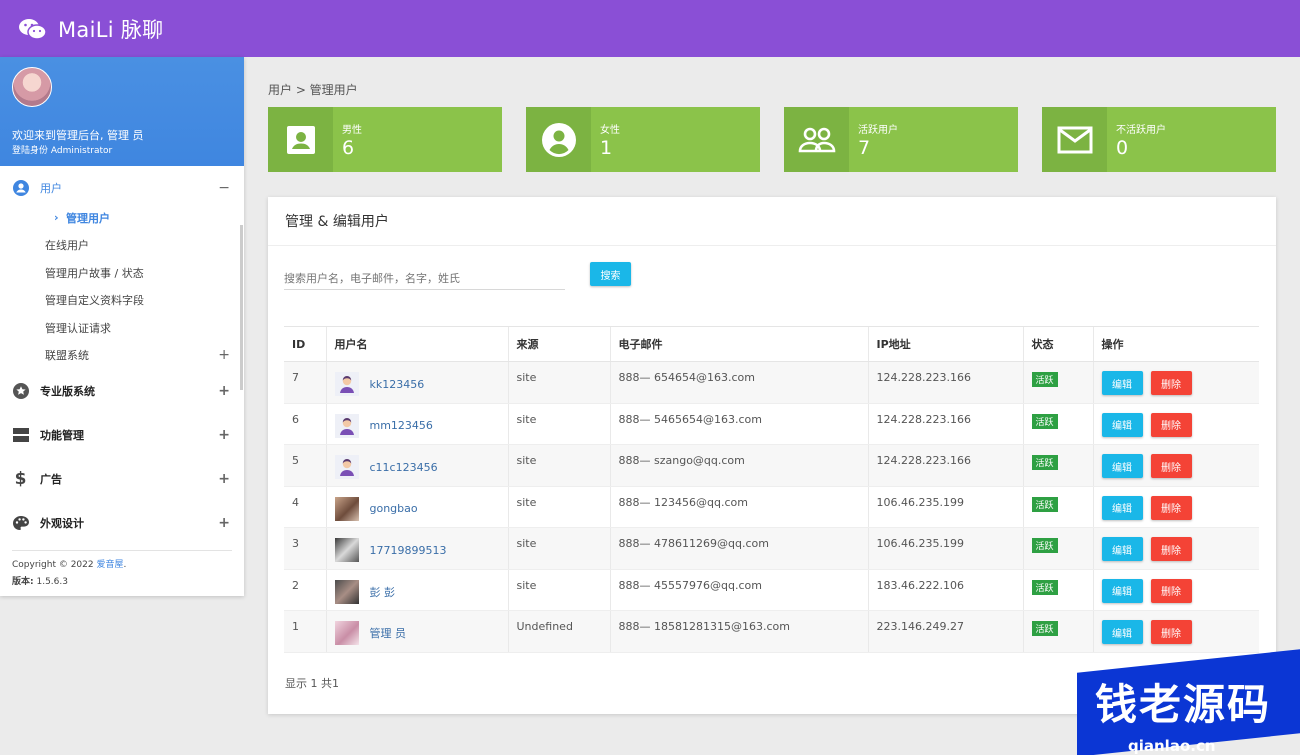 The height and width of the screenshot is (755, 1300). Describe the element at coordinates (20, 479) in the screenshot. I see `dollar-icon: $` at that location.